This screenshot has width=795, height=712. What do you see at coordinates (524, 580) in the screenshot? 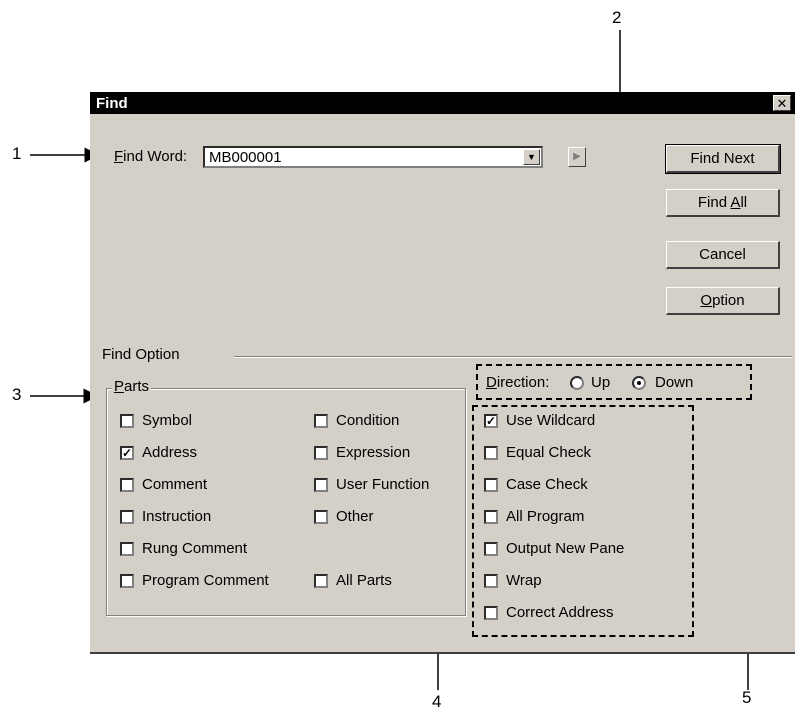
I see `option-wrap-label: Wrap` at bounding box center [524, 580].